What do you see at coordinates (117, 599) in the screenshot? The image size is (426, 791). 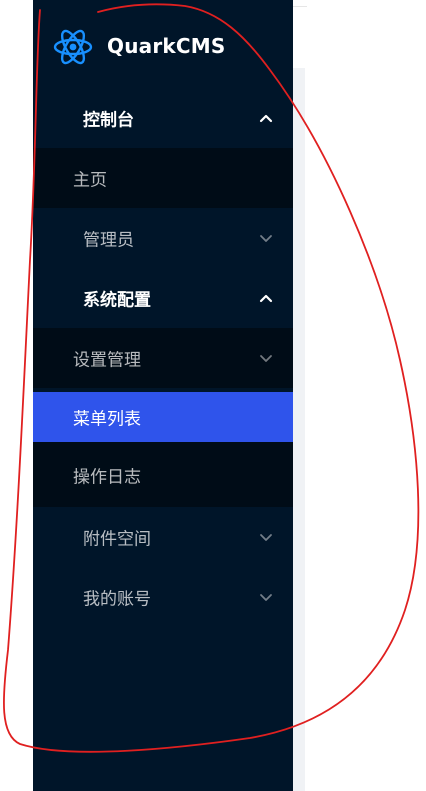 I see `menu-my-account-label: 我的账号` at bounding box center [117, 599].